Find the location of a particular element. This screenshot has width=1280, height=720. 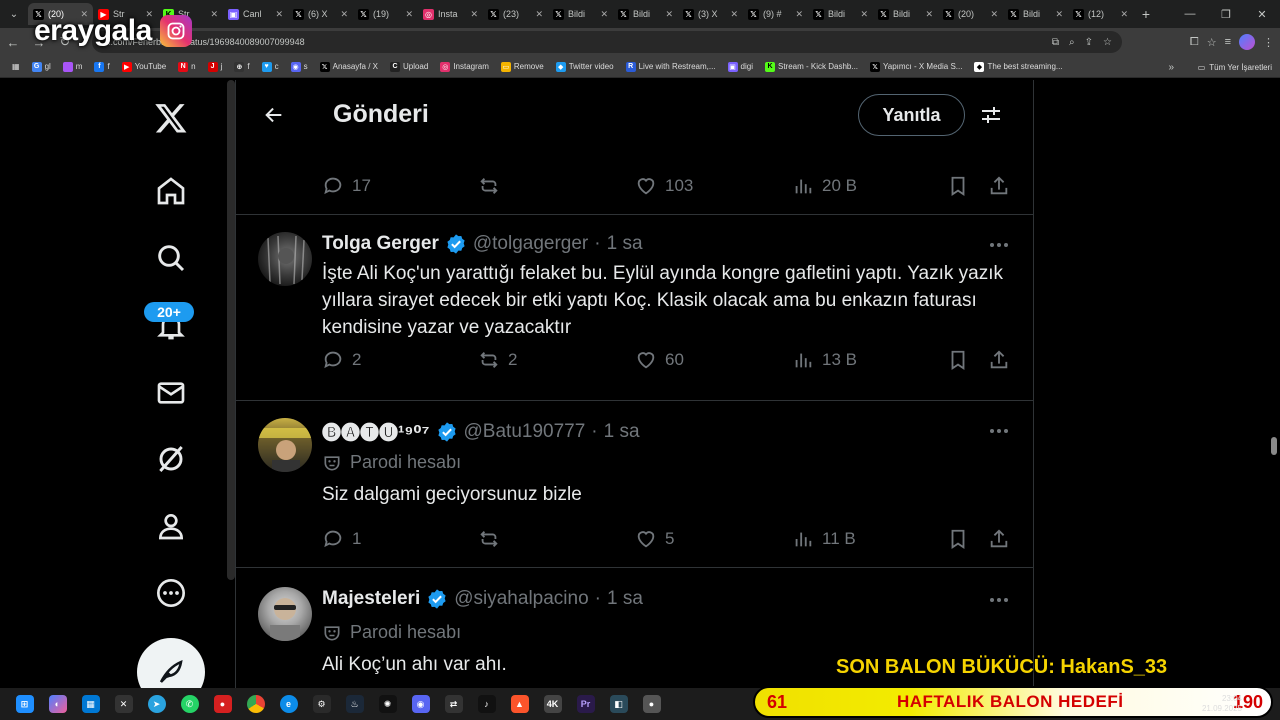

bookmark-item: ◆ Twitter video is located at coordinates (585, 66).